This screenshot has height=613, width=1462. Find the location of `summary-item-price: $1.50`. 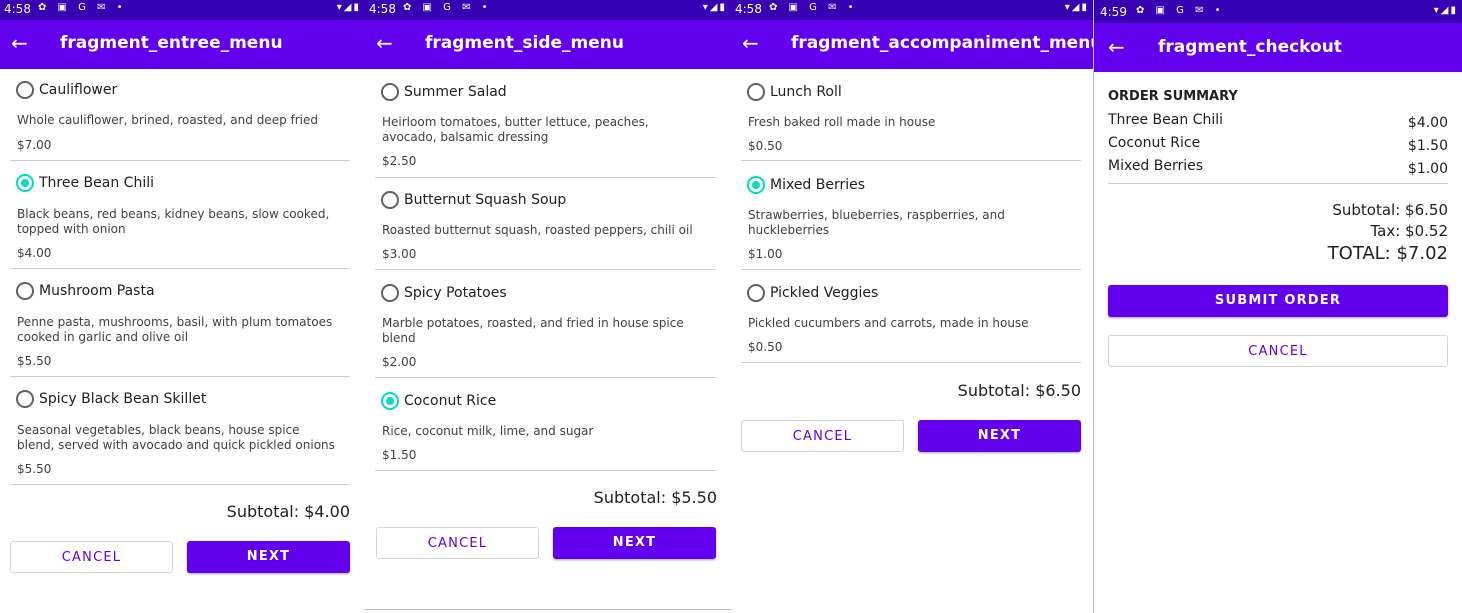

summary-item-price: $1.50 is located at coordinates (1427, 146).